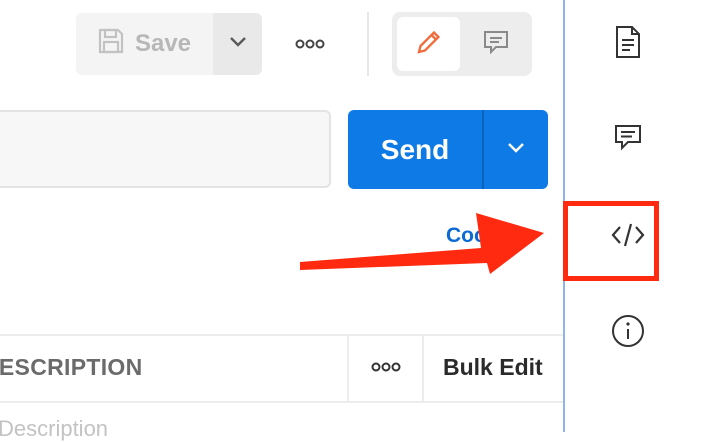 The image size is (702, 442). I want to click on edit-mode-button, so click(428, 44).